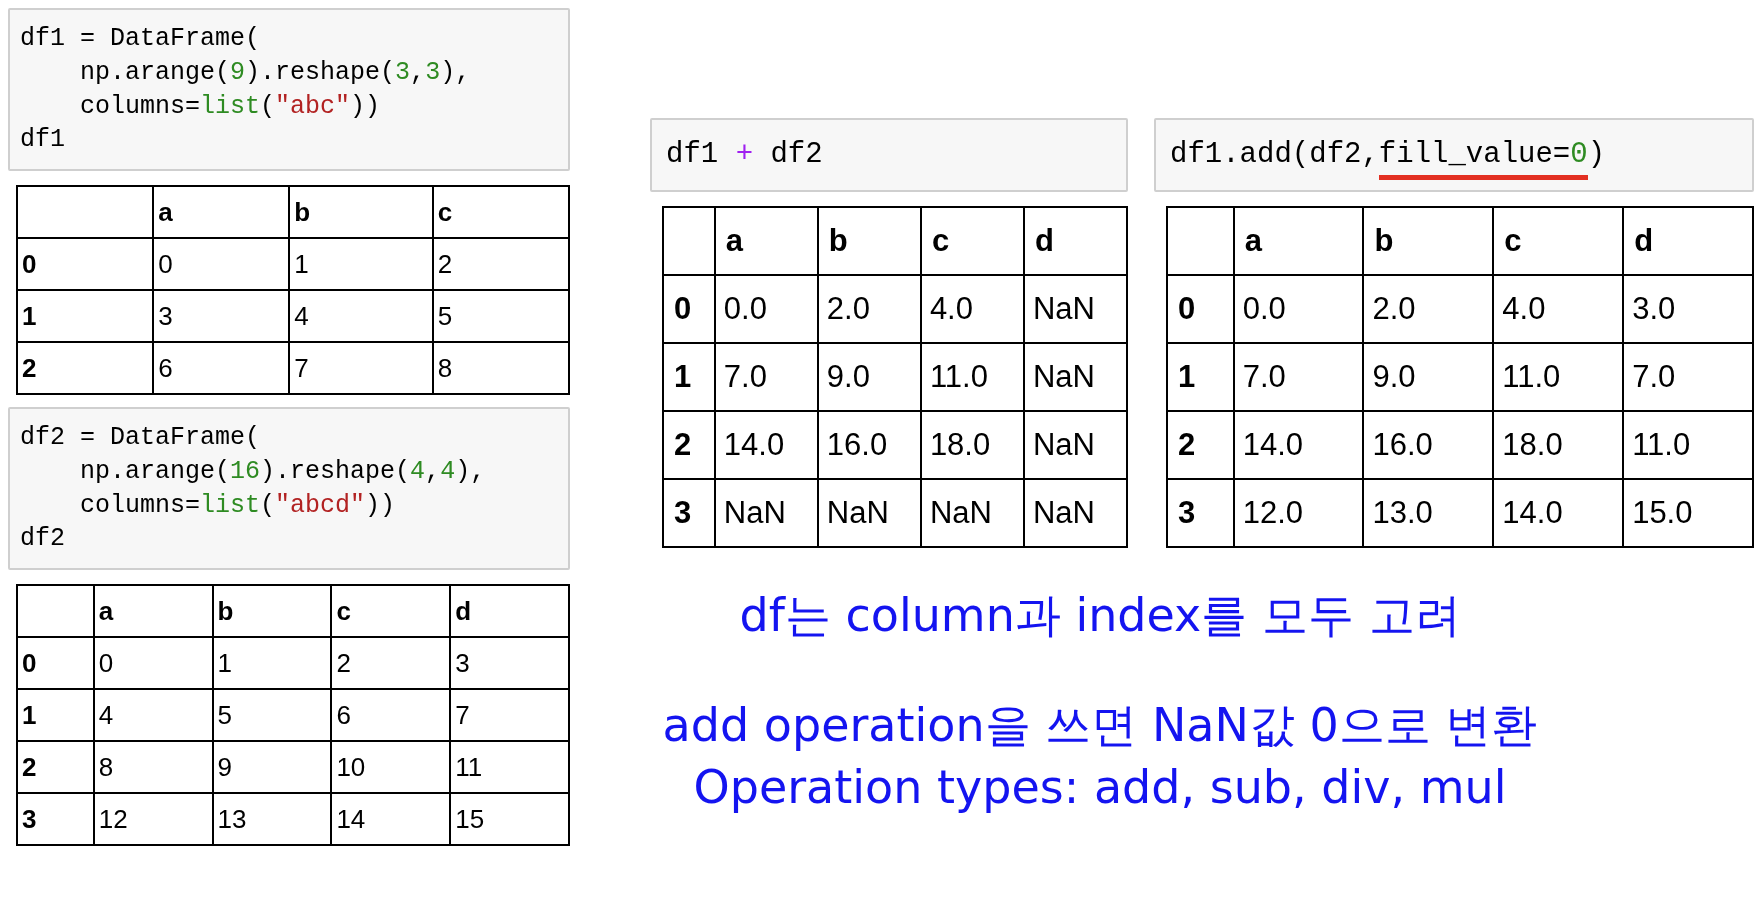 This screenshot has height=902, width=1760. Describe the element at coordinates (289, 488) in the screenshot. I see `code-cell: df2 = DataFrame( np.arange(16).reshape(4,4), columns=list("abcd")) df2` at that location.